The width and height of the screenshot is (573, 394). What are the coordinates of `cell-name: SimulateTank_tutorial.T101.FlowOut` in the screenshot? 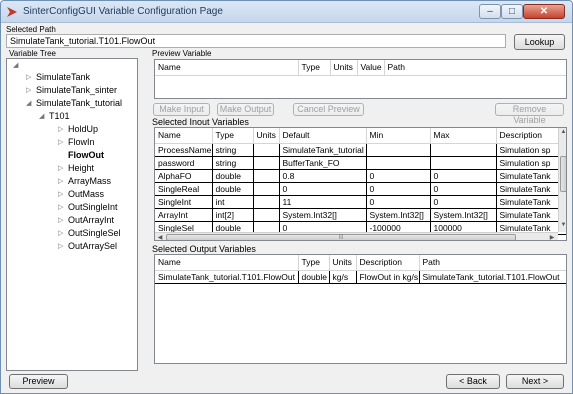 It's located at (227, 277).